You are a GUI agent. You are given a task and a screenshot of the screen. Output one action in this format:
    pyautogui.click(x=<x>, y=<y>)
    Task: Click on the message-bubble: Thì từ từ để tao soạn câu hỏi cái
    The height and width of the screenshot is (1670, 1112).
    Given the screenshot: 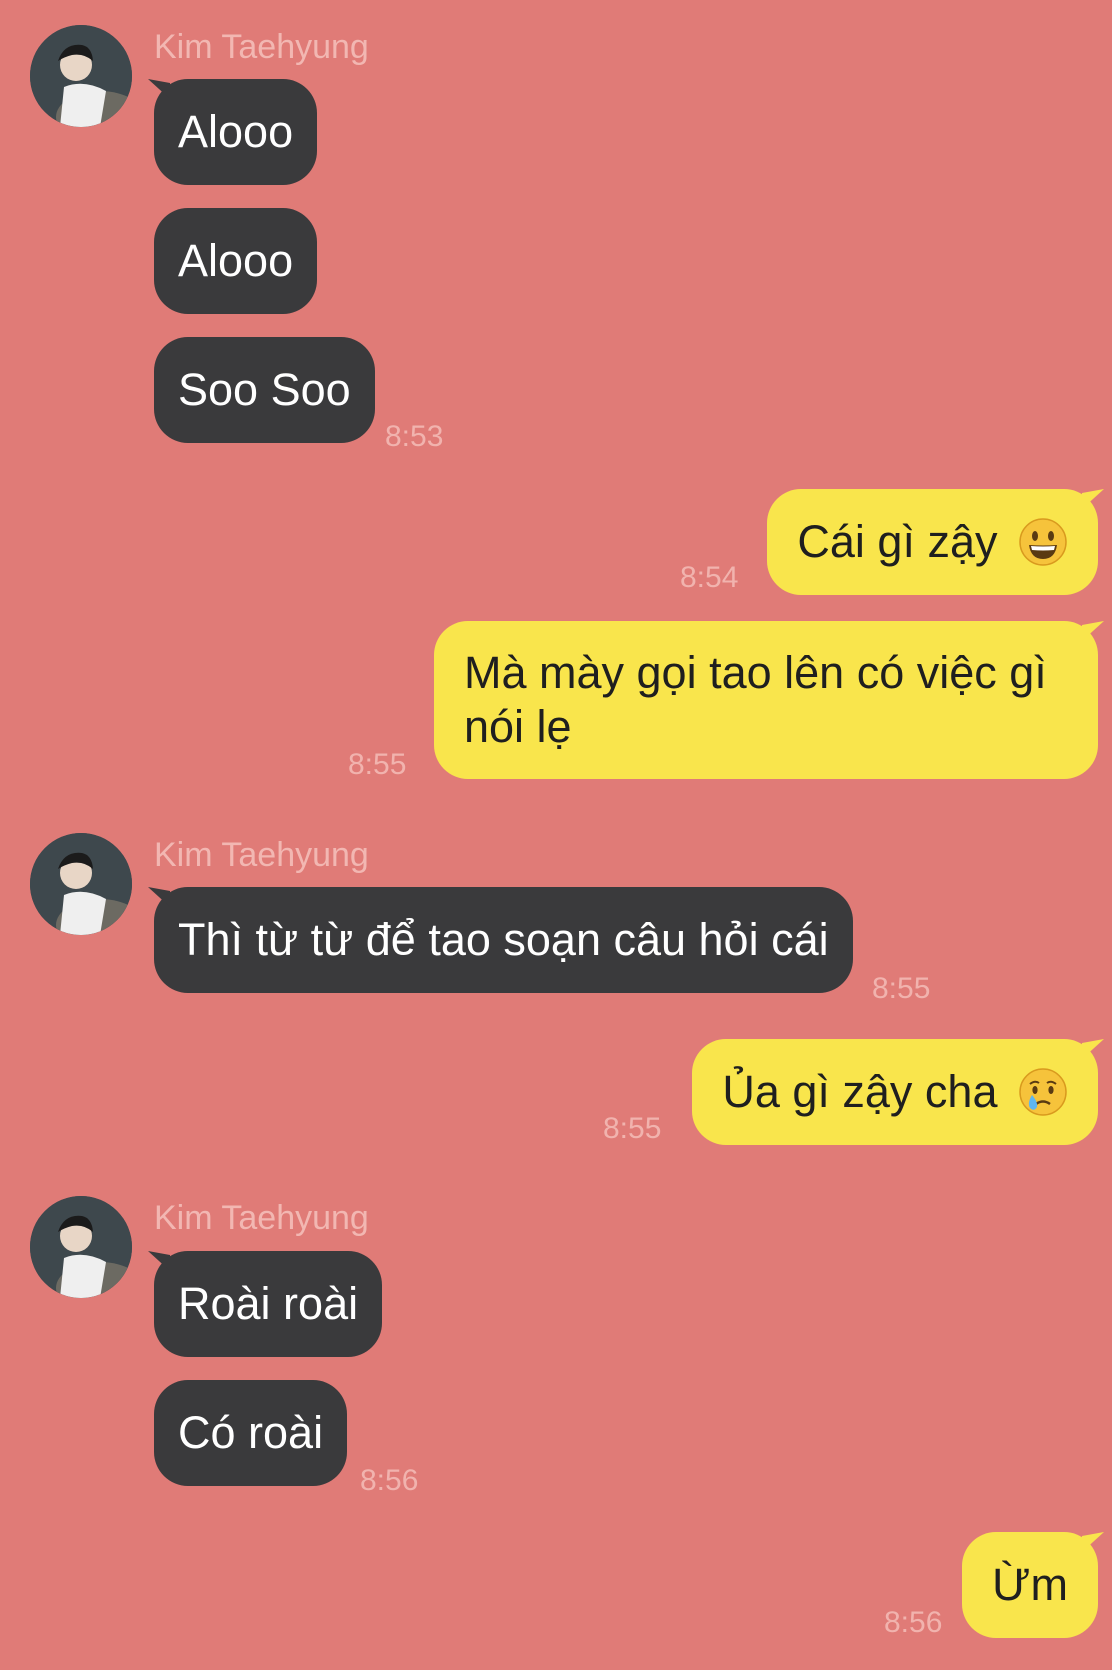 What is the action you would take?
    pyautogui.click(x=500, y=940)
    